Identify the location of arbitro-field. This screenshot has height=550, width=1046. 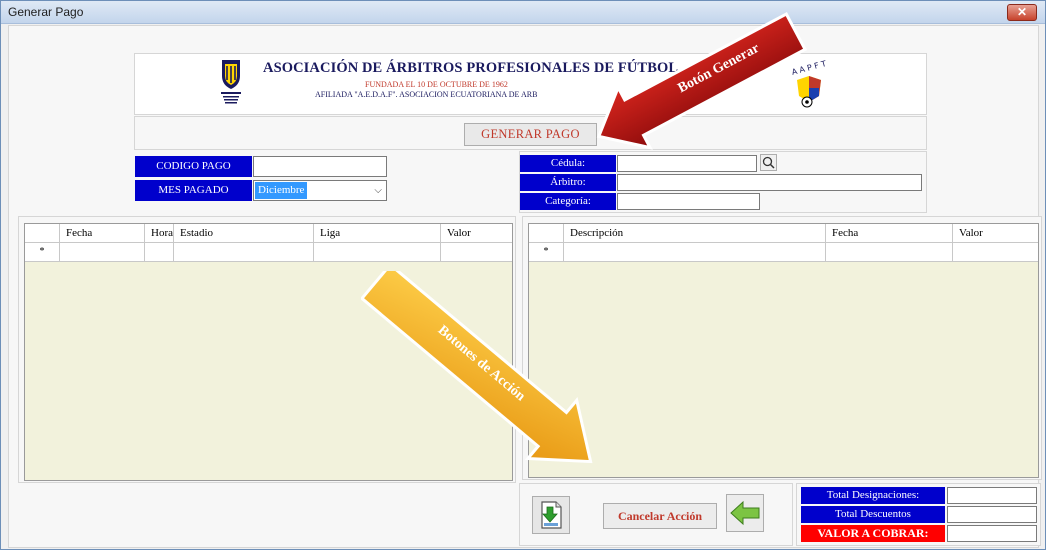
(769, 182).